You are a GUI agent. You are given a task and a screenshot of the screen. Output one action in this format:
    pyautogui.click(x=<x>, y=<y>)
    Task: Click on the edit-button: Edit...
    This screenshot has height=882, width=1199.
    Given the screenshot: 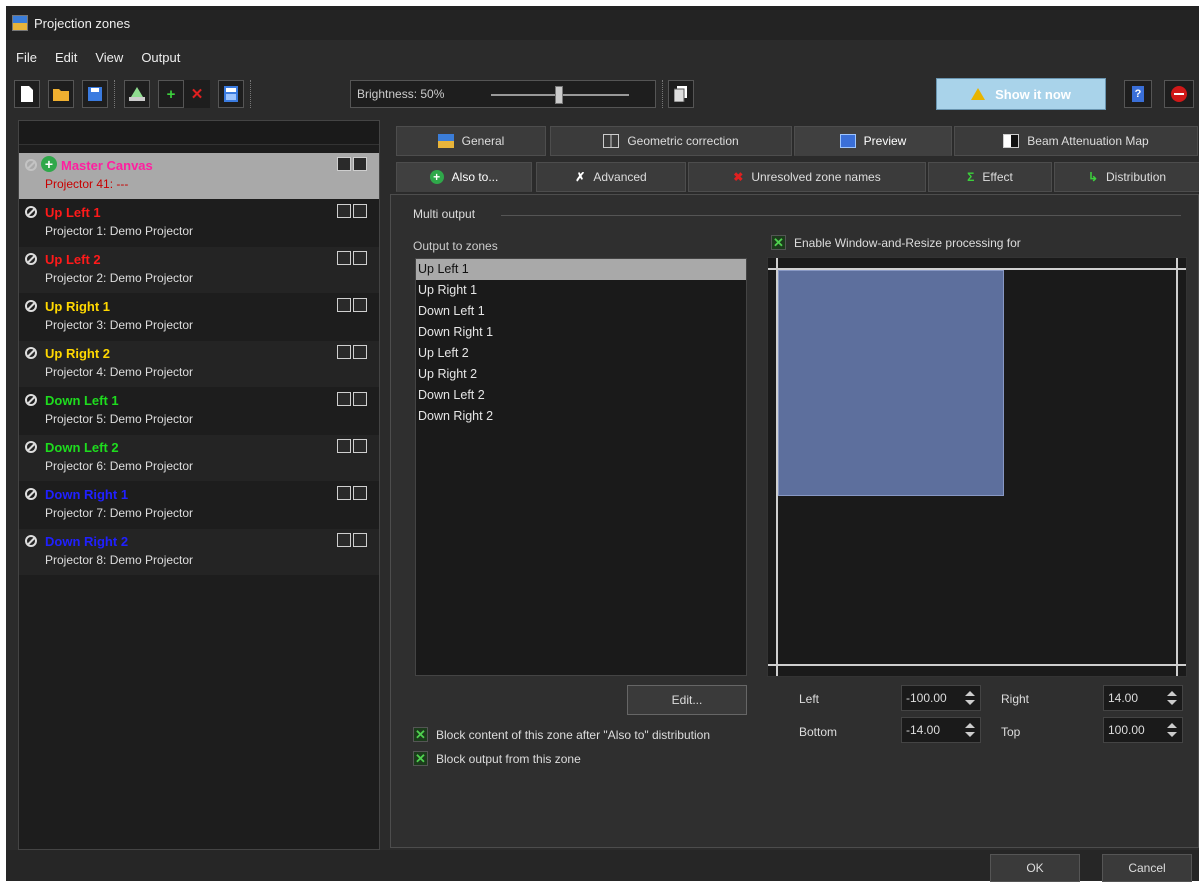 What is the action you would take?
    pyautogui.click(x=687, y=700)
    